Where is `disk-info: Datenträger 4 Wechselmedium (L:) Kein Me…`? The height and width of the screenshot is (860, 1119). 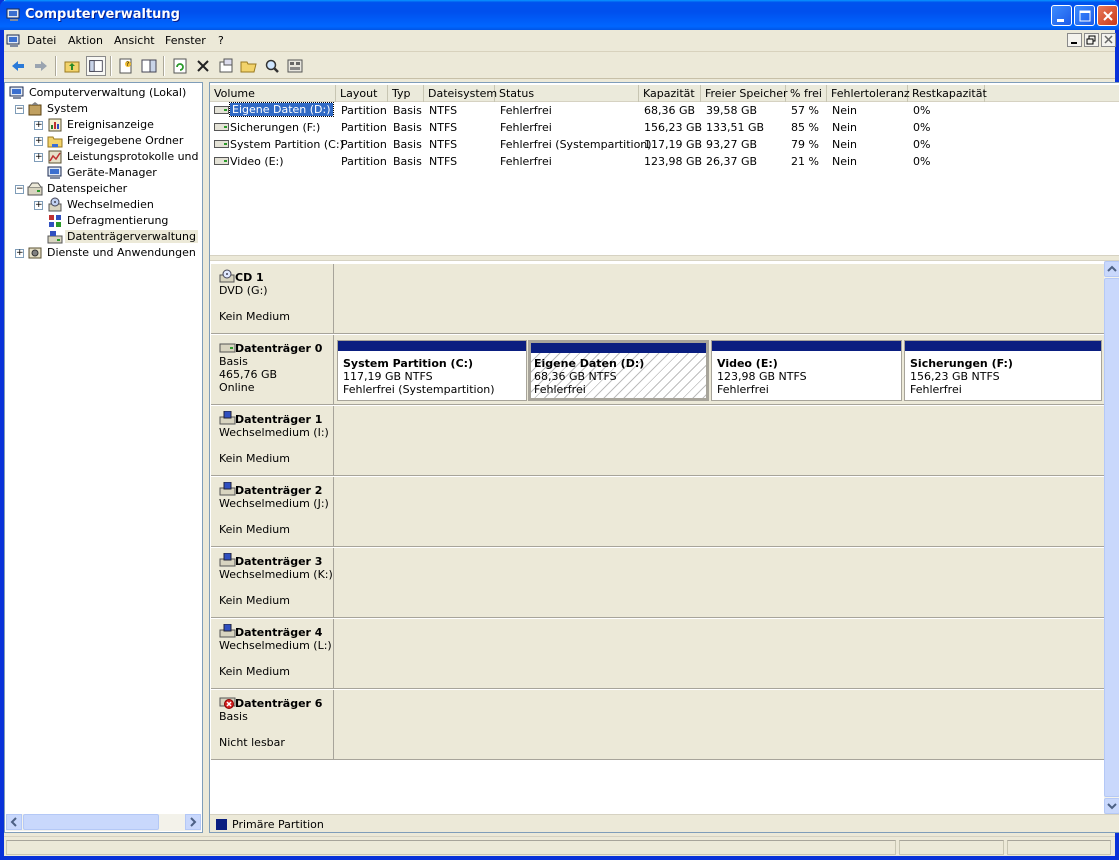
disk-info: Datenträger 4 Wechselmedium (L:) Kein Me… is located at coordinates (272, 653).